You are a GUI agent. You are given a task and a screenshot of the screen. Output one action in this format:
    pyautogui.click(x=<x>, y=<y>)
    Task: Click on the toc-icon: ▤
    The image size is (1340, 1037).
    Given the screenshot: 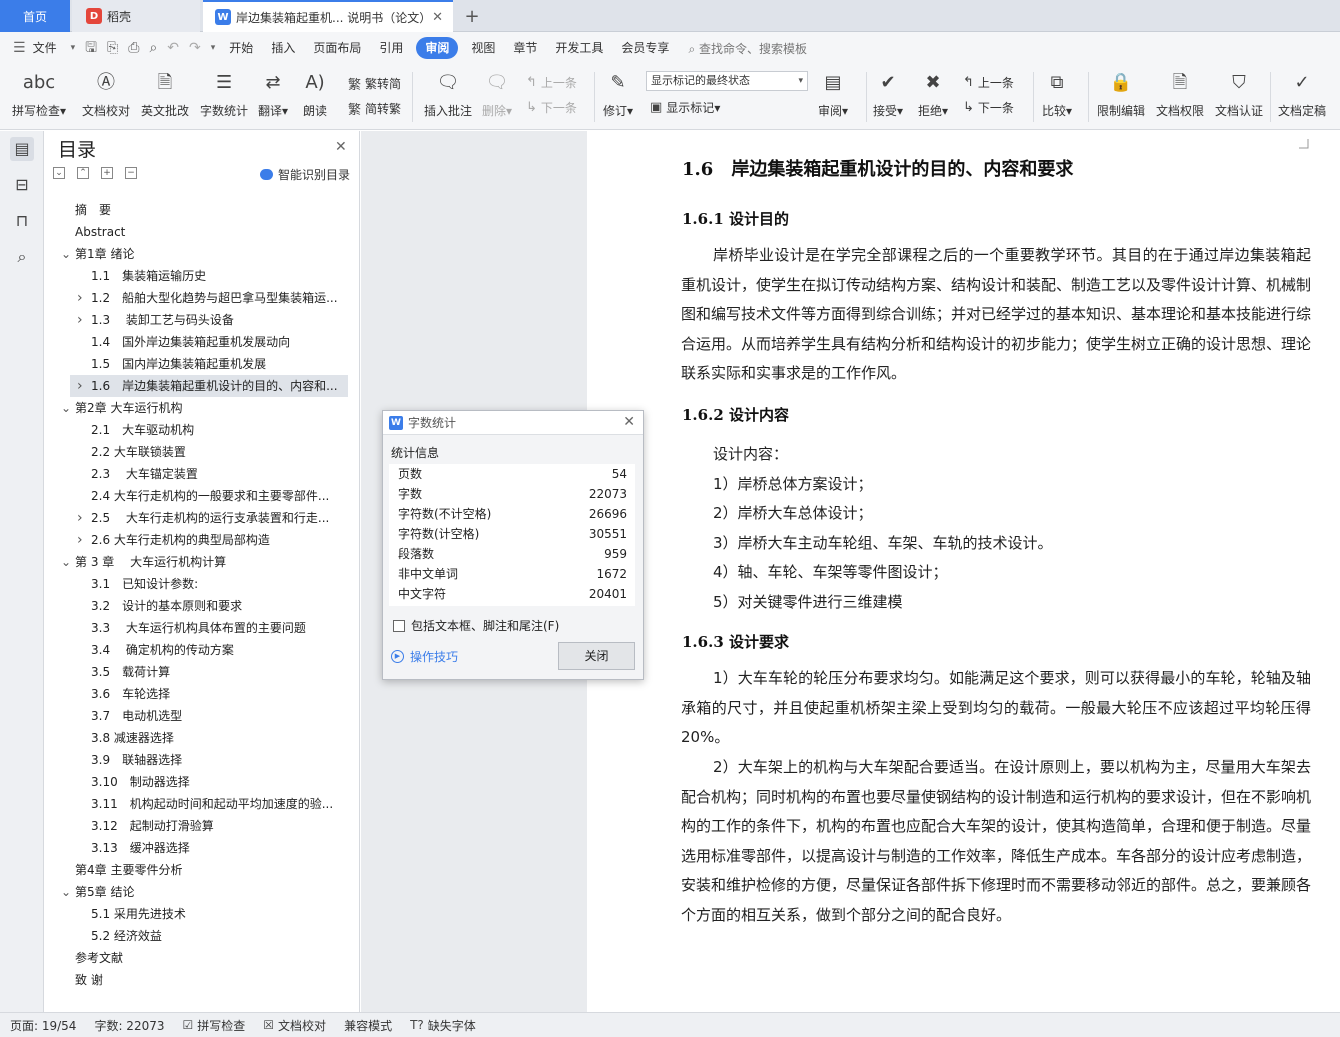 What is the action you would take?
    pyautogui.click(x=22, y=149)
    